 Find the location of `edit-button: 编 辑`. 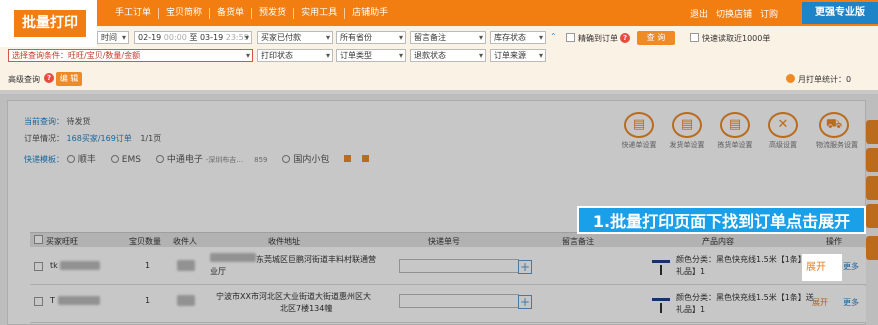

edit-button: 编 辑 is located at coordinates (69, 79).